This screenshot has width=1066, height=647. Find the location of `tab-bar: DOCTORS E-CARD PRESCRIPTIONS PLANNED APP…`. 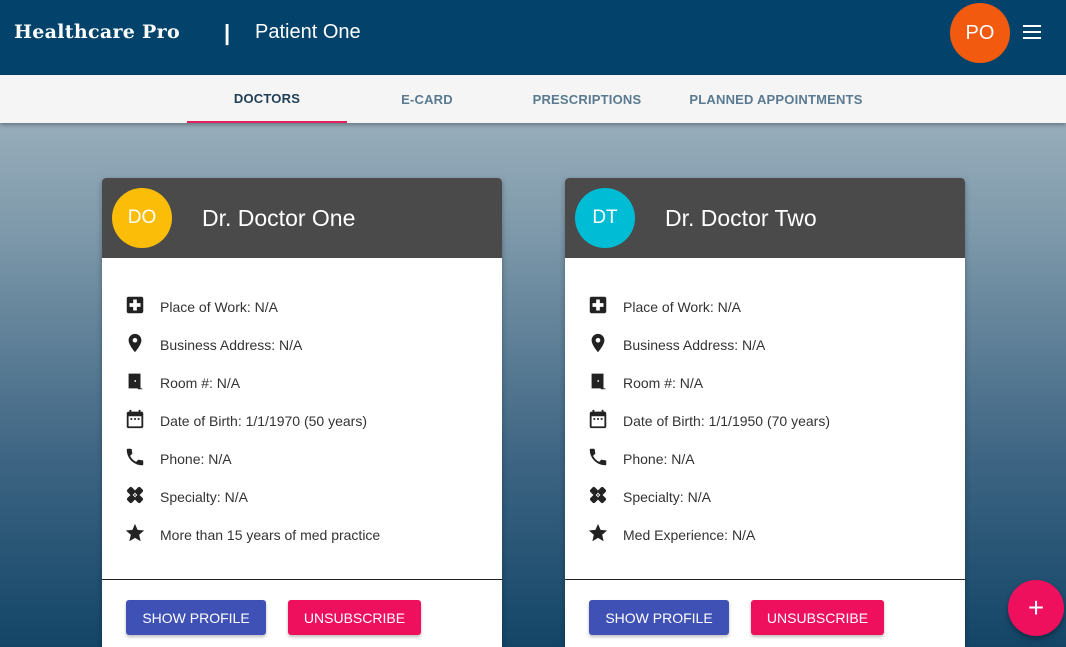

tab-bar: DOCTORS E-CARD PRESCRIPTIONS PLANNED APP… is located at coordinates (533, 99).